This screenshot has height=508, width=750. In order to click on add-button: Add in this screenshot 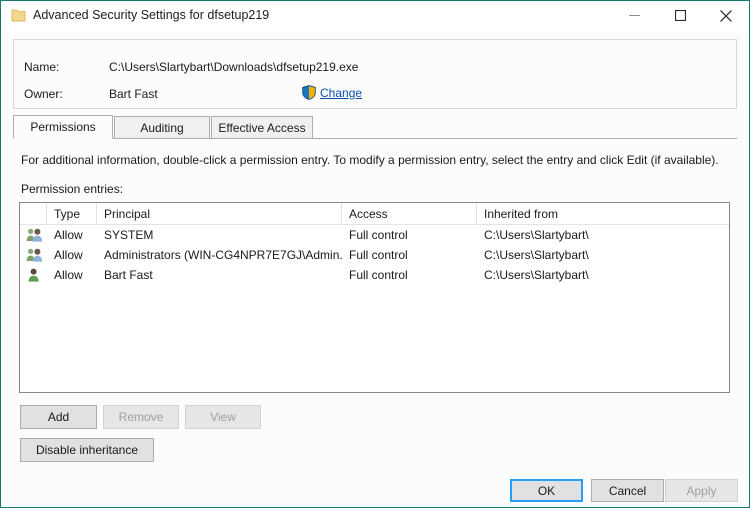, I will do `click(58, 417)`.